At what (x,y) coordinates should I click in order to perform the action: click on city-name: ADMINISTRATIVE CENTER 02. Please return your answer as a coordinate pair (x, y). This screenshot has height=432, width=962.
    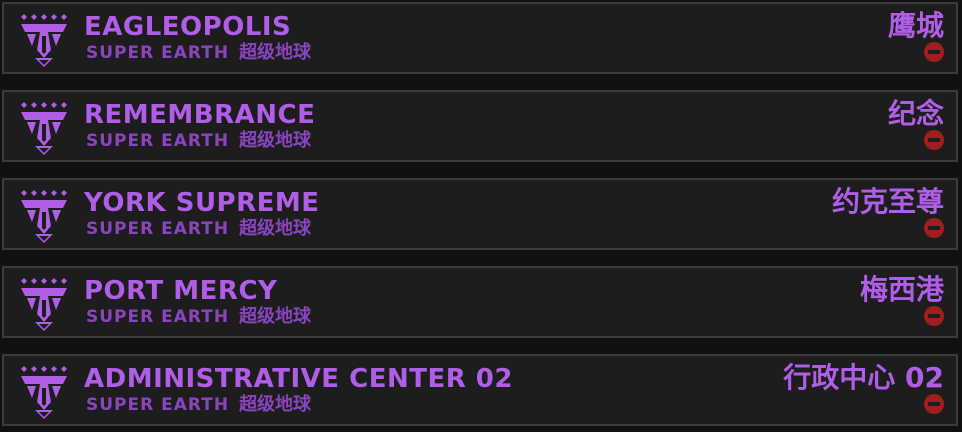
    Looking at the image, I should click on (298, 379).